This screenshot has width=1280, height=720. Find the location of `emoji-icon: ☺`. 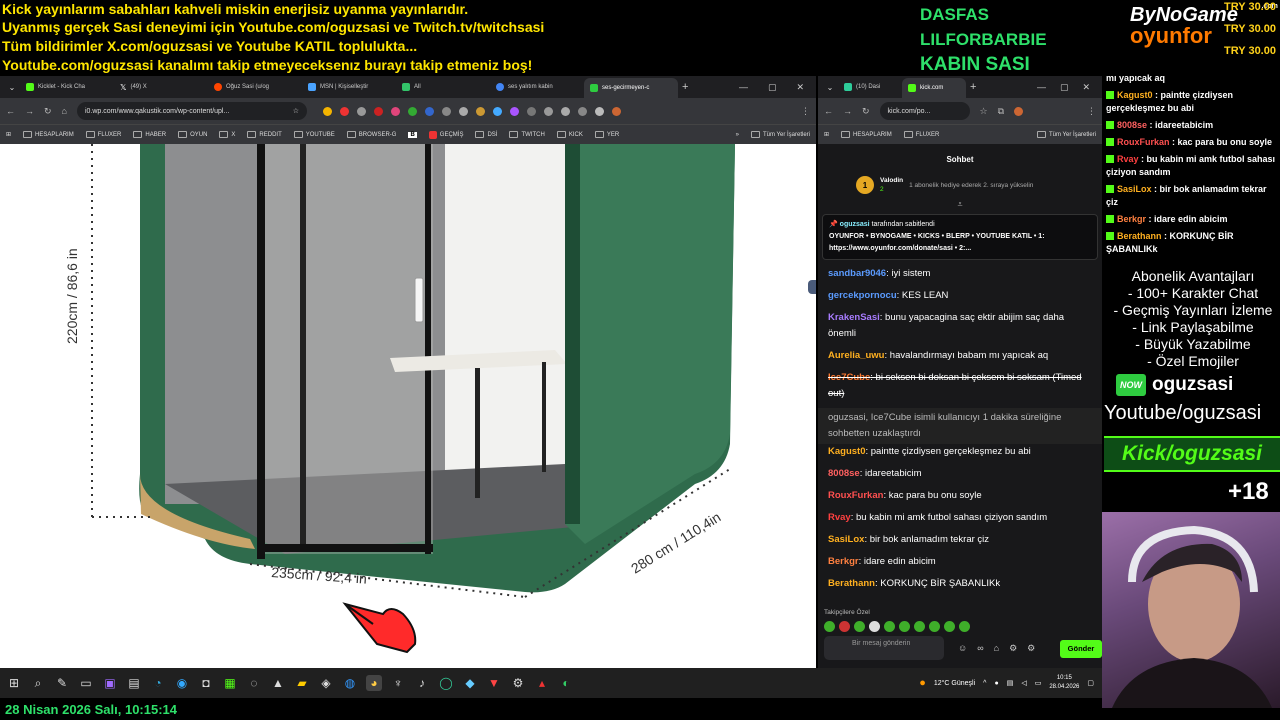

emoji-icon: ☺ is located at coordinates (962, 648).